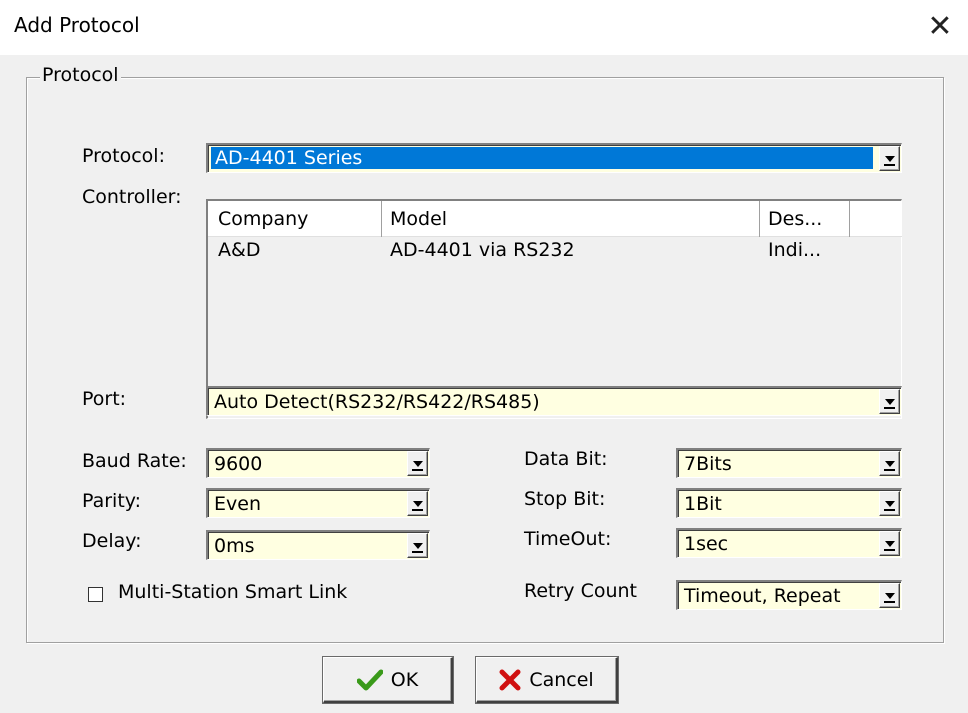  I want to click on baud-rate-label: Baud Rate:, so click(134, 461).